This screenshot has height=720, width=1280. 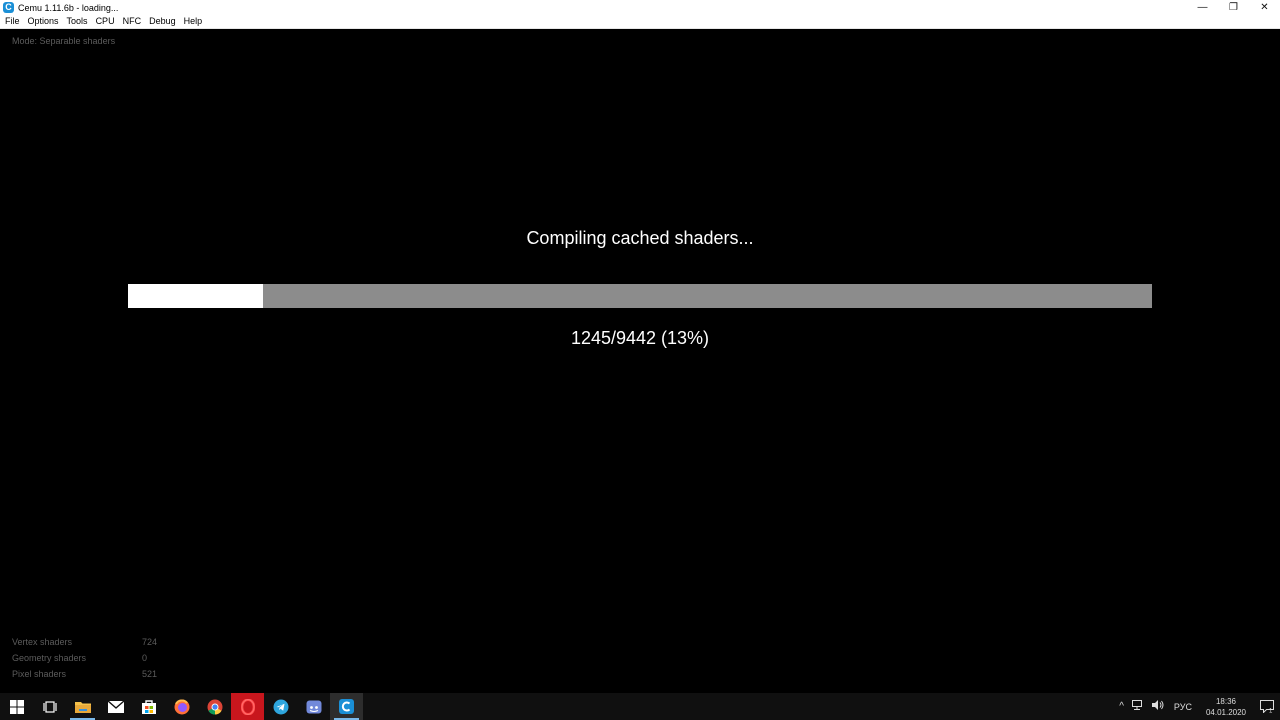 I want to click on minimize-button: —, so click(x=1202, y=7).